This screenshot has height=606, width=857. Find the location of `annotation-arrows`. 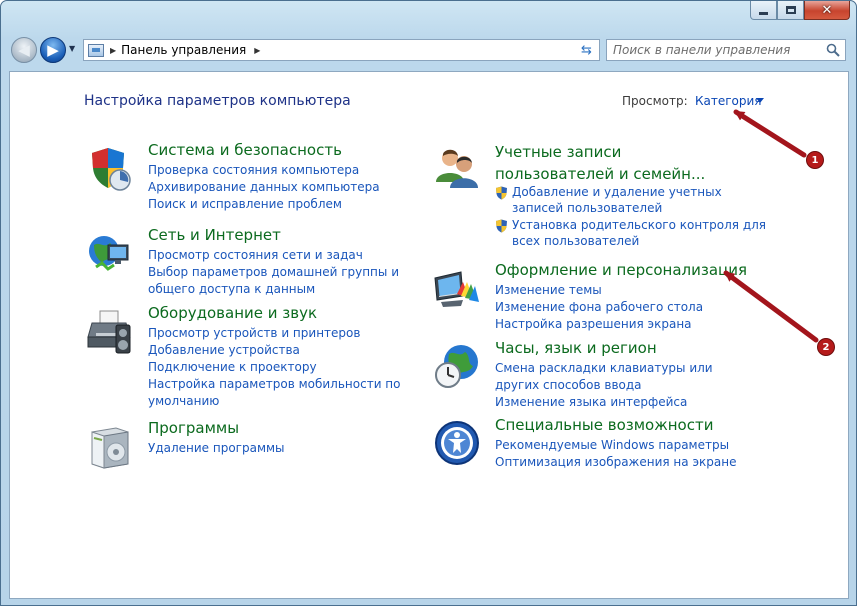

annotation-arrows is located at coordinates (771, 226).